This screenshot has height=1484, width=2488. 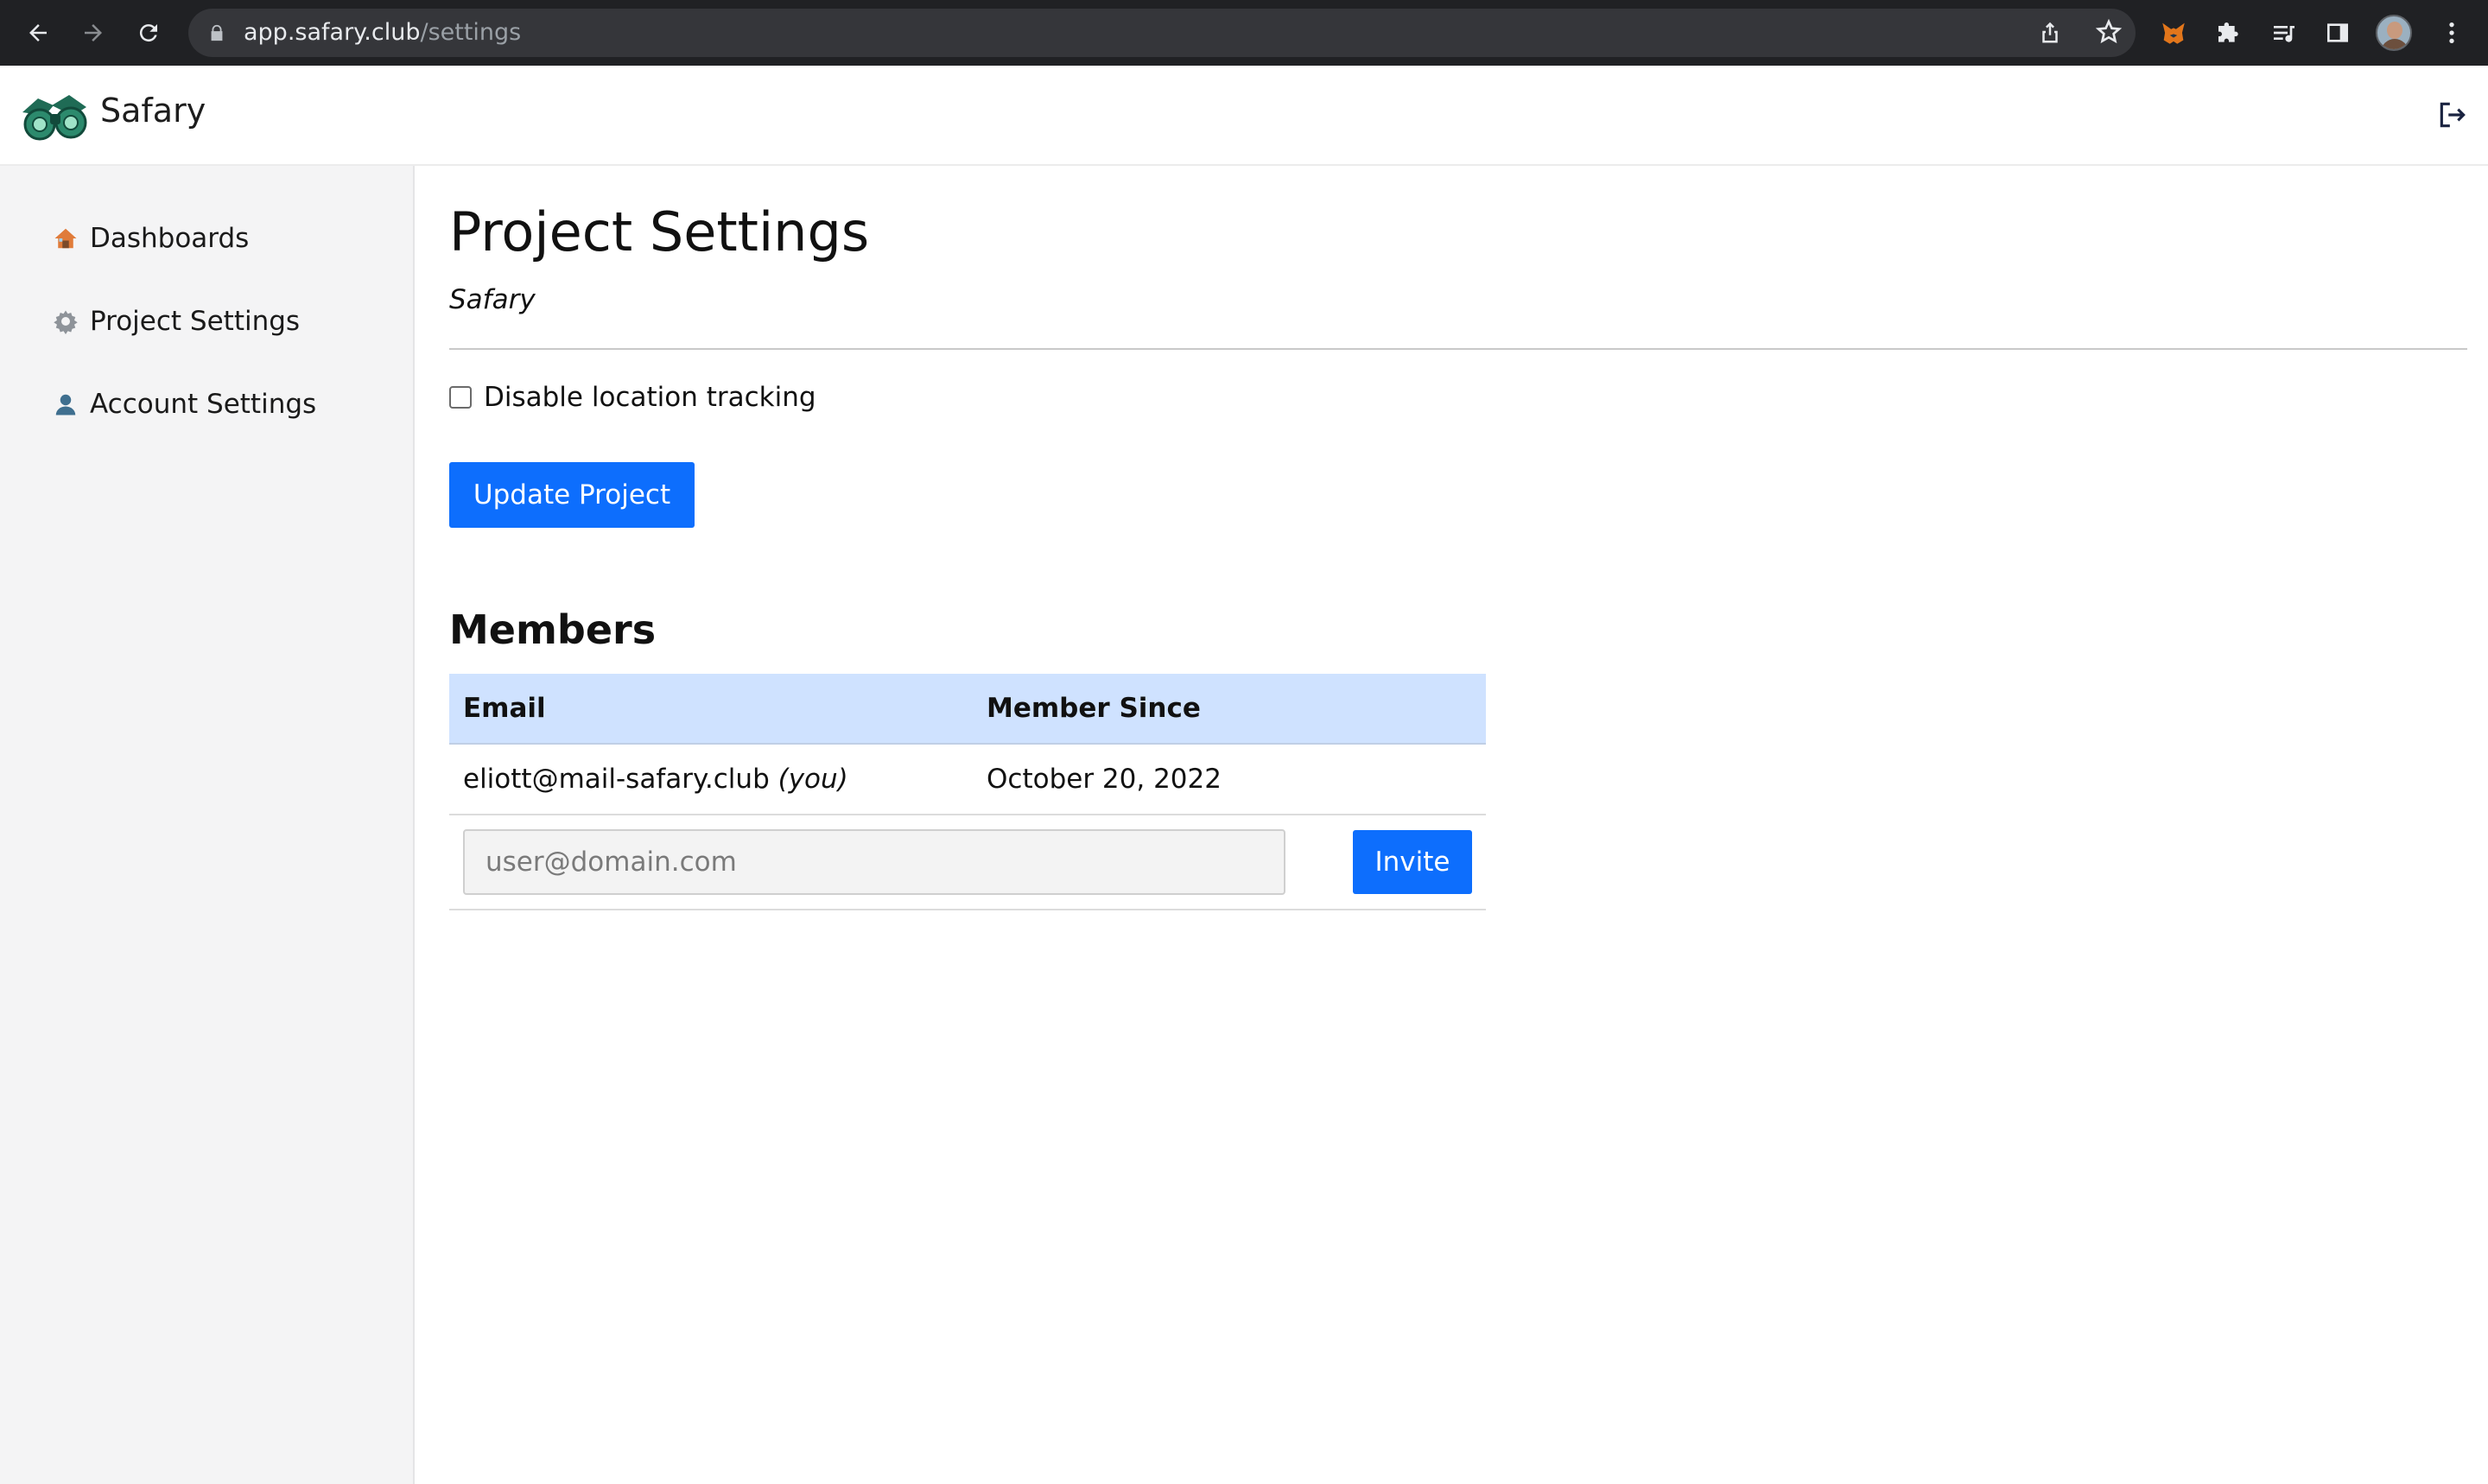 I want to click on address-bar: app.safary.club/settings, so click(x=1162, y=33).